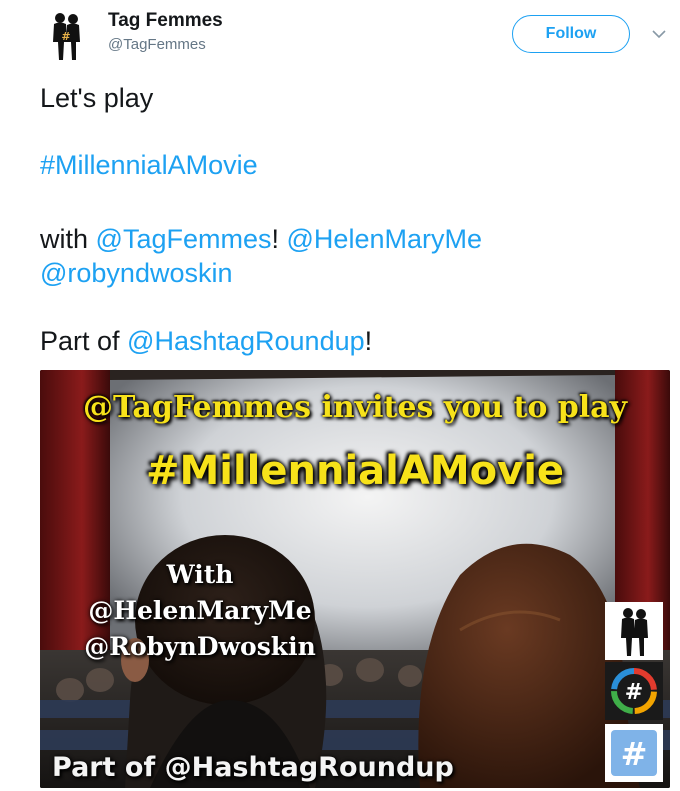  I want to click on image-caption-bottom: Part of @HashtagRoundup, so click(253, 767).